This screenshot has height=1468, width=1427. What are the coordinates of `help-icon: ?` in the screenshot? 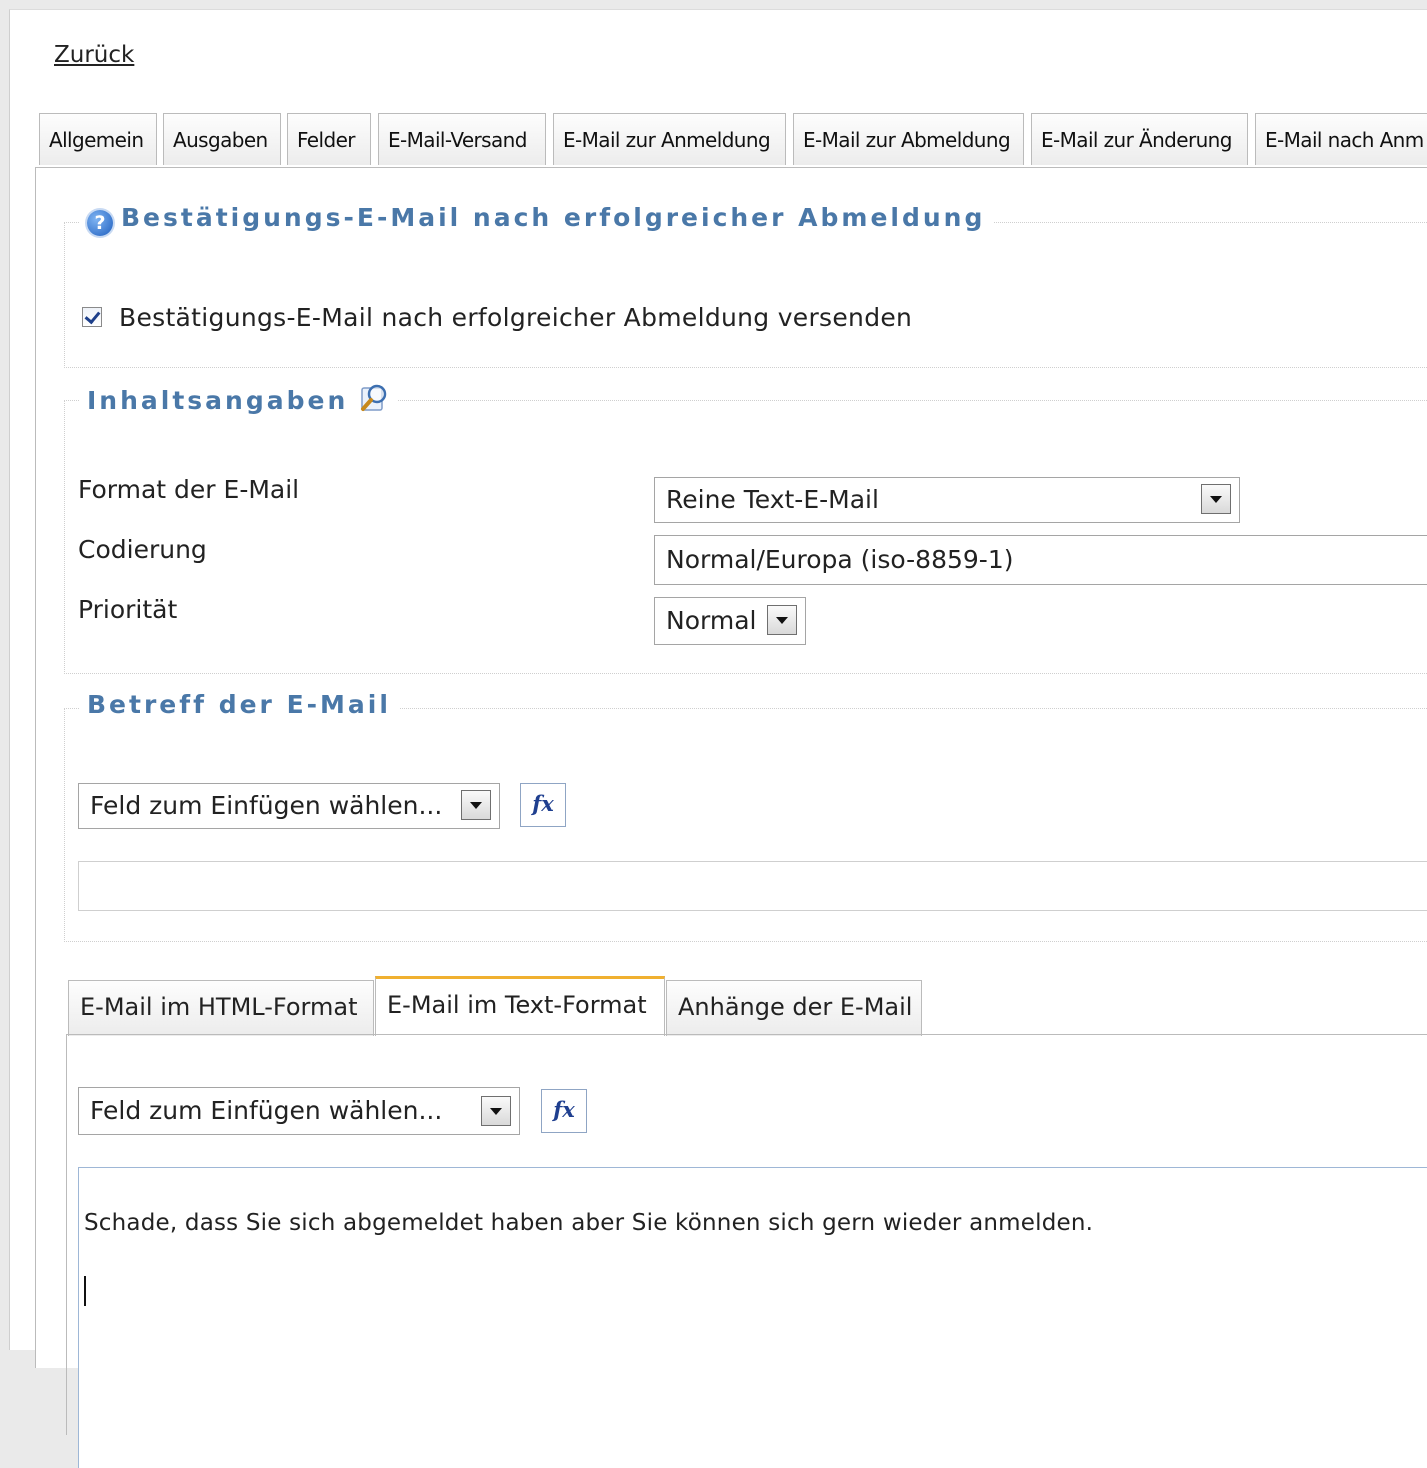 It's located at (100, 223).